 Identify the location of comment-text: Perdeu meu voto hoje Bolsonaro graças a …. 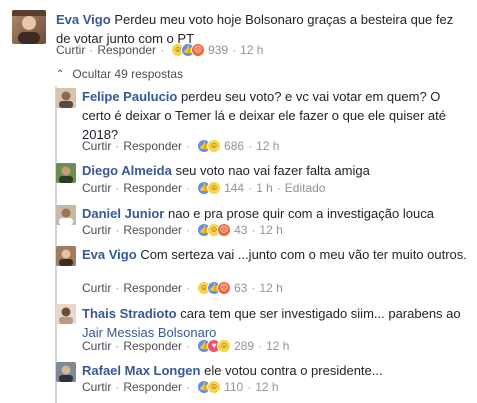
(255, 29).